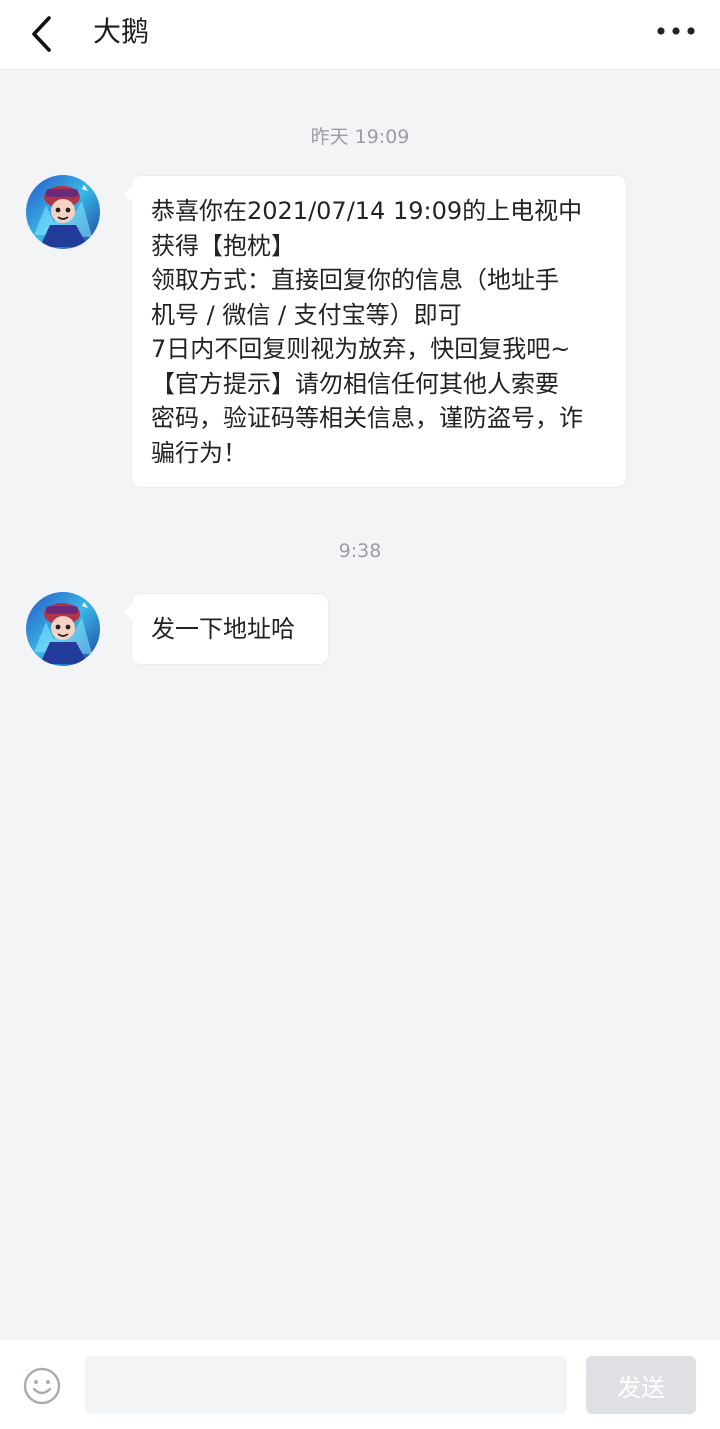 The width and height of the screenshot is (720, 1429). What do you see at coordinates (223, 629) in the screenshot?
I see `message-text-line: 发一下地址哈` at bounding box center [223, 629].